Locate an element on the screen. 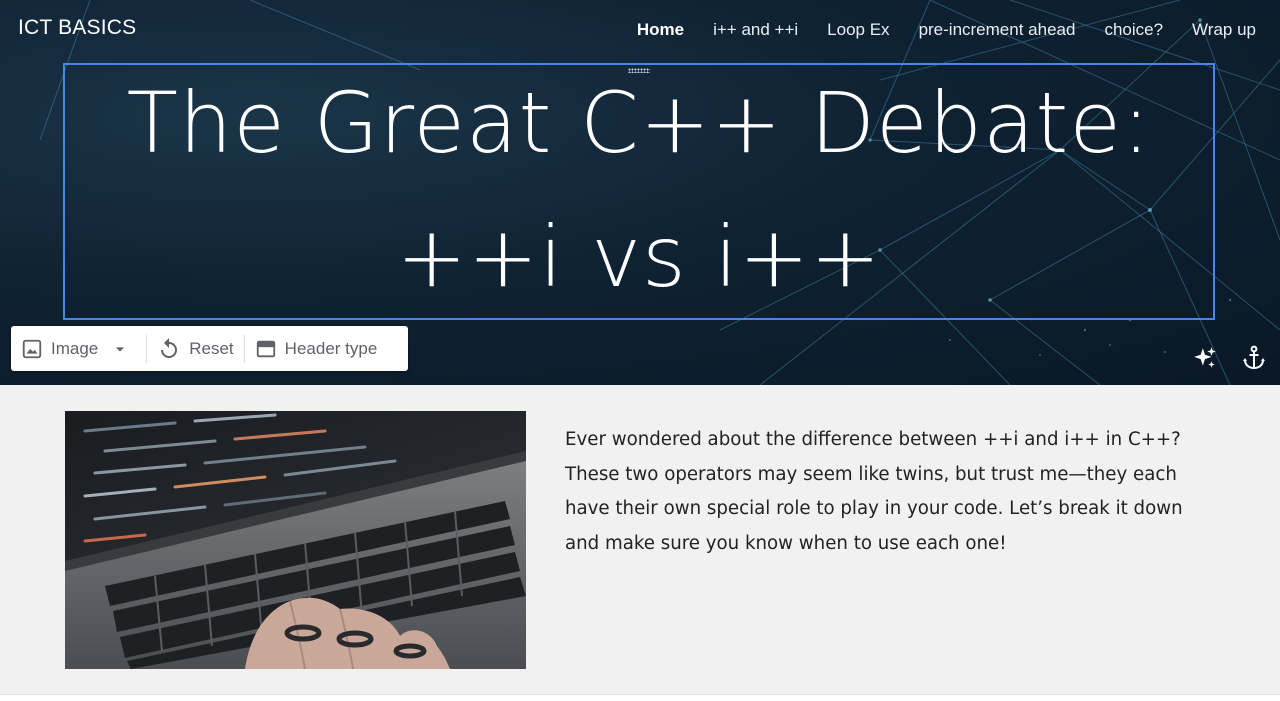 This screenshot has height=701, width=1280. reset-label: Reset is located at coordinates (211, 348).